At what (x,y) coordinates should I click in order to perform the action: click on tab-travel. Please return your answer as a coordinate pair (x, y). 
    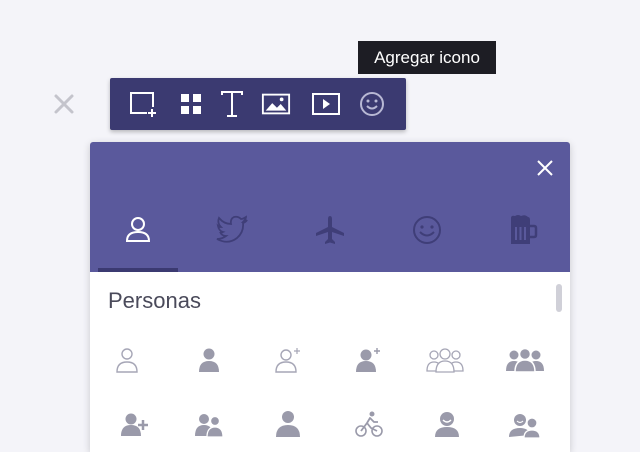
    Looking at the image, I should click on (330, 238).